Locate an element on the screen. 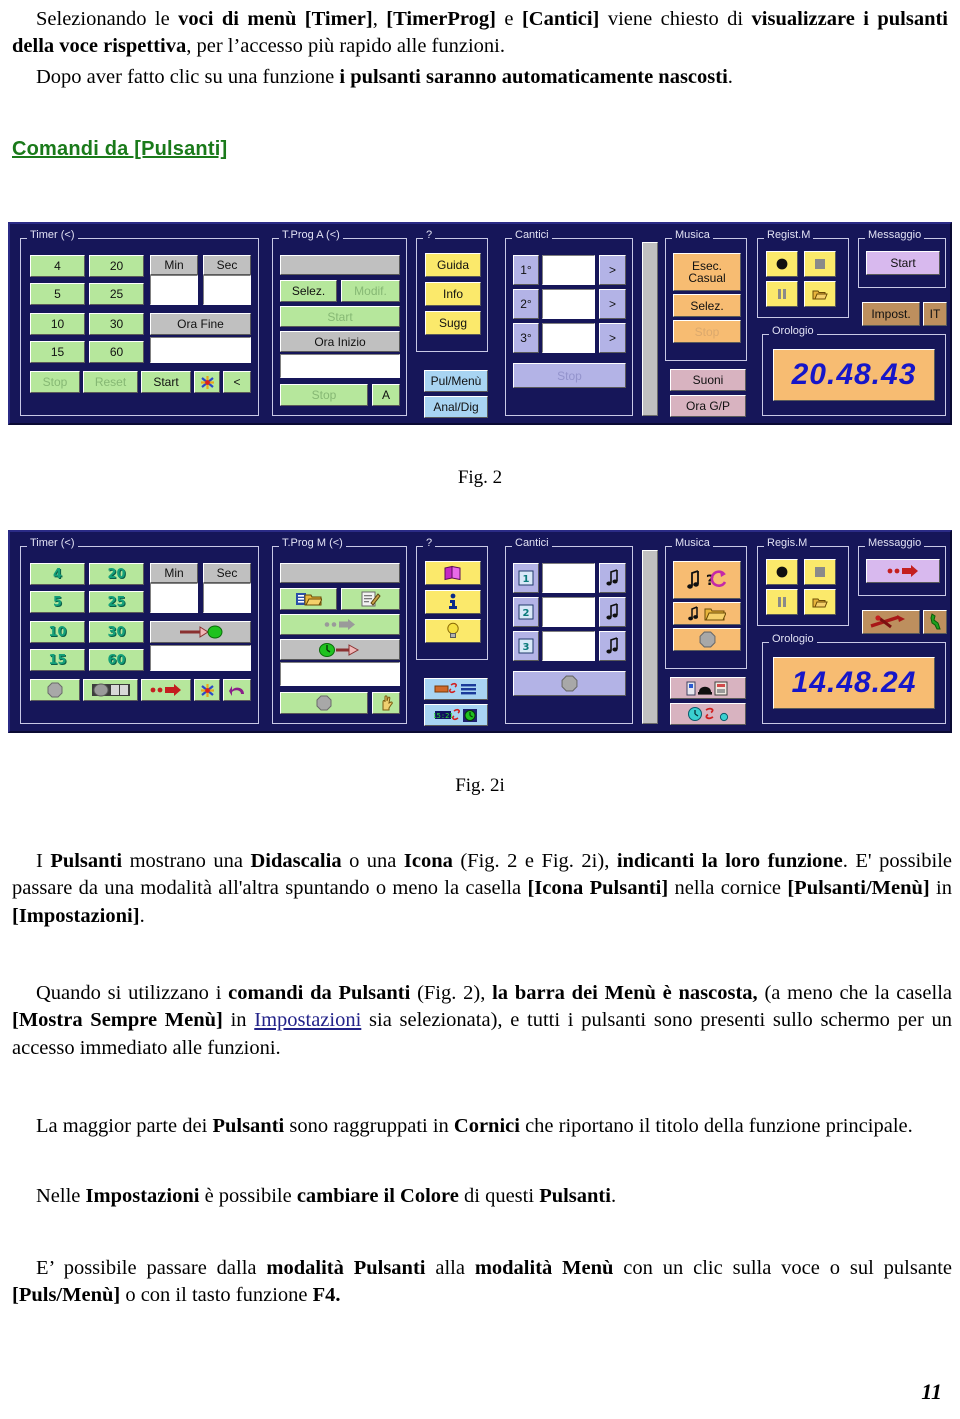 The height and width of the screenshot is (1419, 960). tprog-ora-inizio-label: Ora Inizio is located at coordinates (340, 341).